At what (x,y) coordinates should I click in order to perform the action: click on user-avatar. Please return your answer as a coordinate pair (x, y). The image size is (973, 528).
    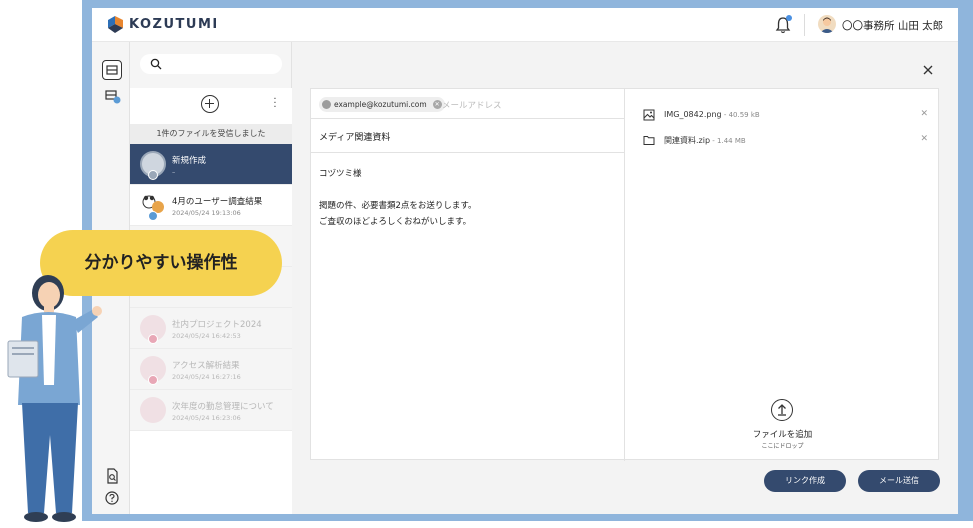
    Looking at the image, I should click on (827, 24).